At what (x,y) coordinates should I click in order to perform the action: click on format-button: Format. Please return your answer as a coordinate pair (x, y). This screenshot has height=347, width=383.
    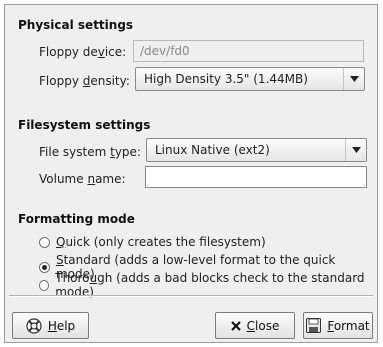
    Looking at the image, I should click on (338, 325).